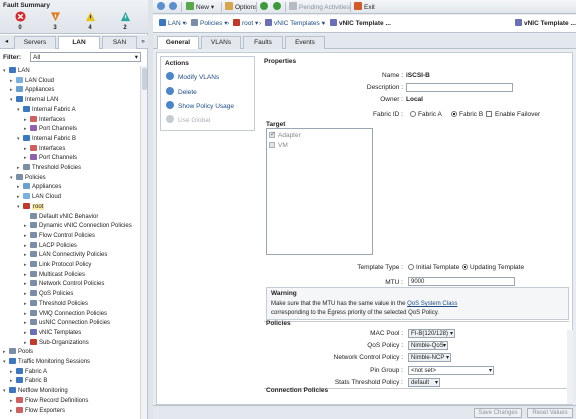 The width and height of the screenshot is (576, 419). Describe the element at coordinates (432, 304) in the screenshot. I see `qos-system-class-link: QoS System Class` at that location.